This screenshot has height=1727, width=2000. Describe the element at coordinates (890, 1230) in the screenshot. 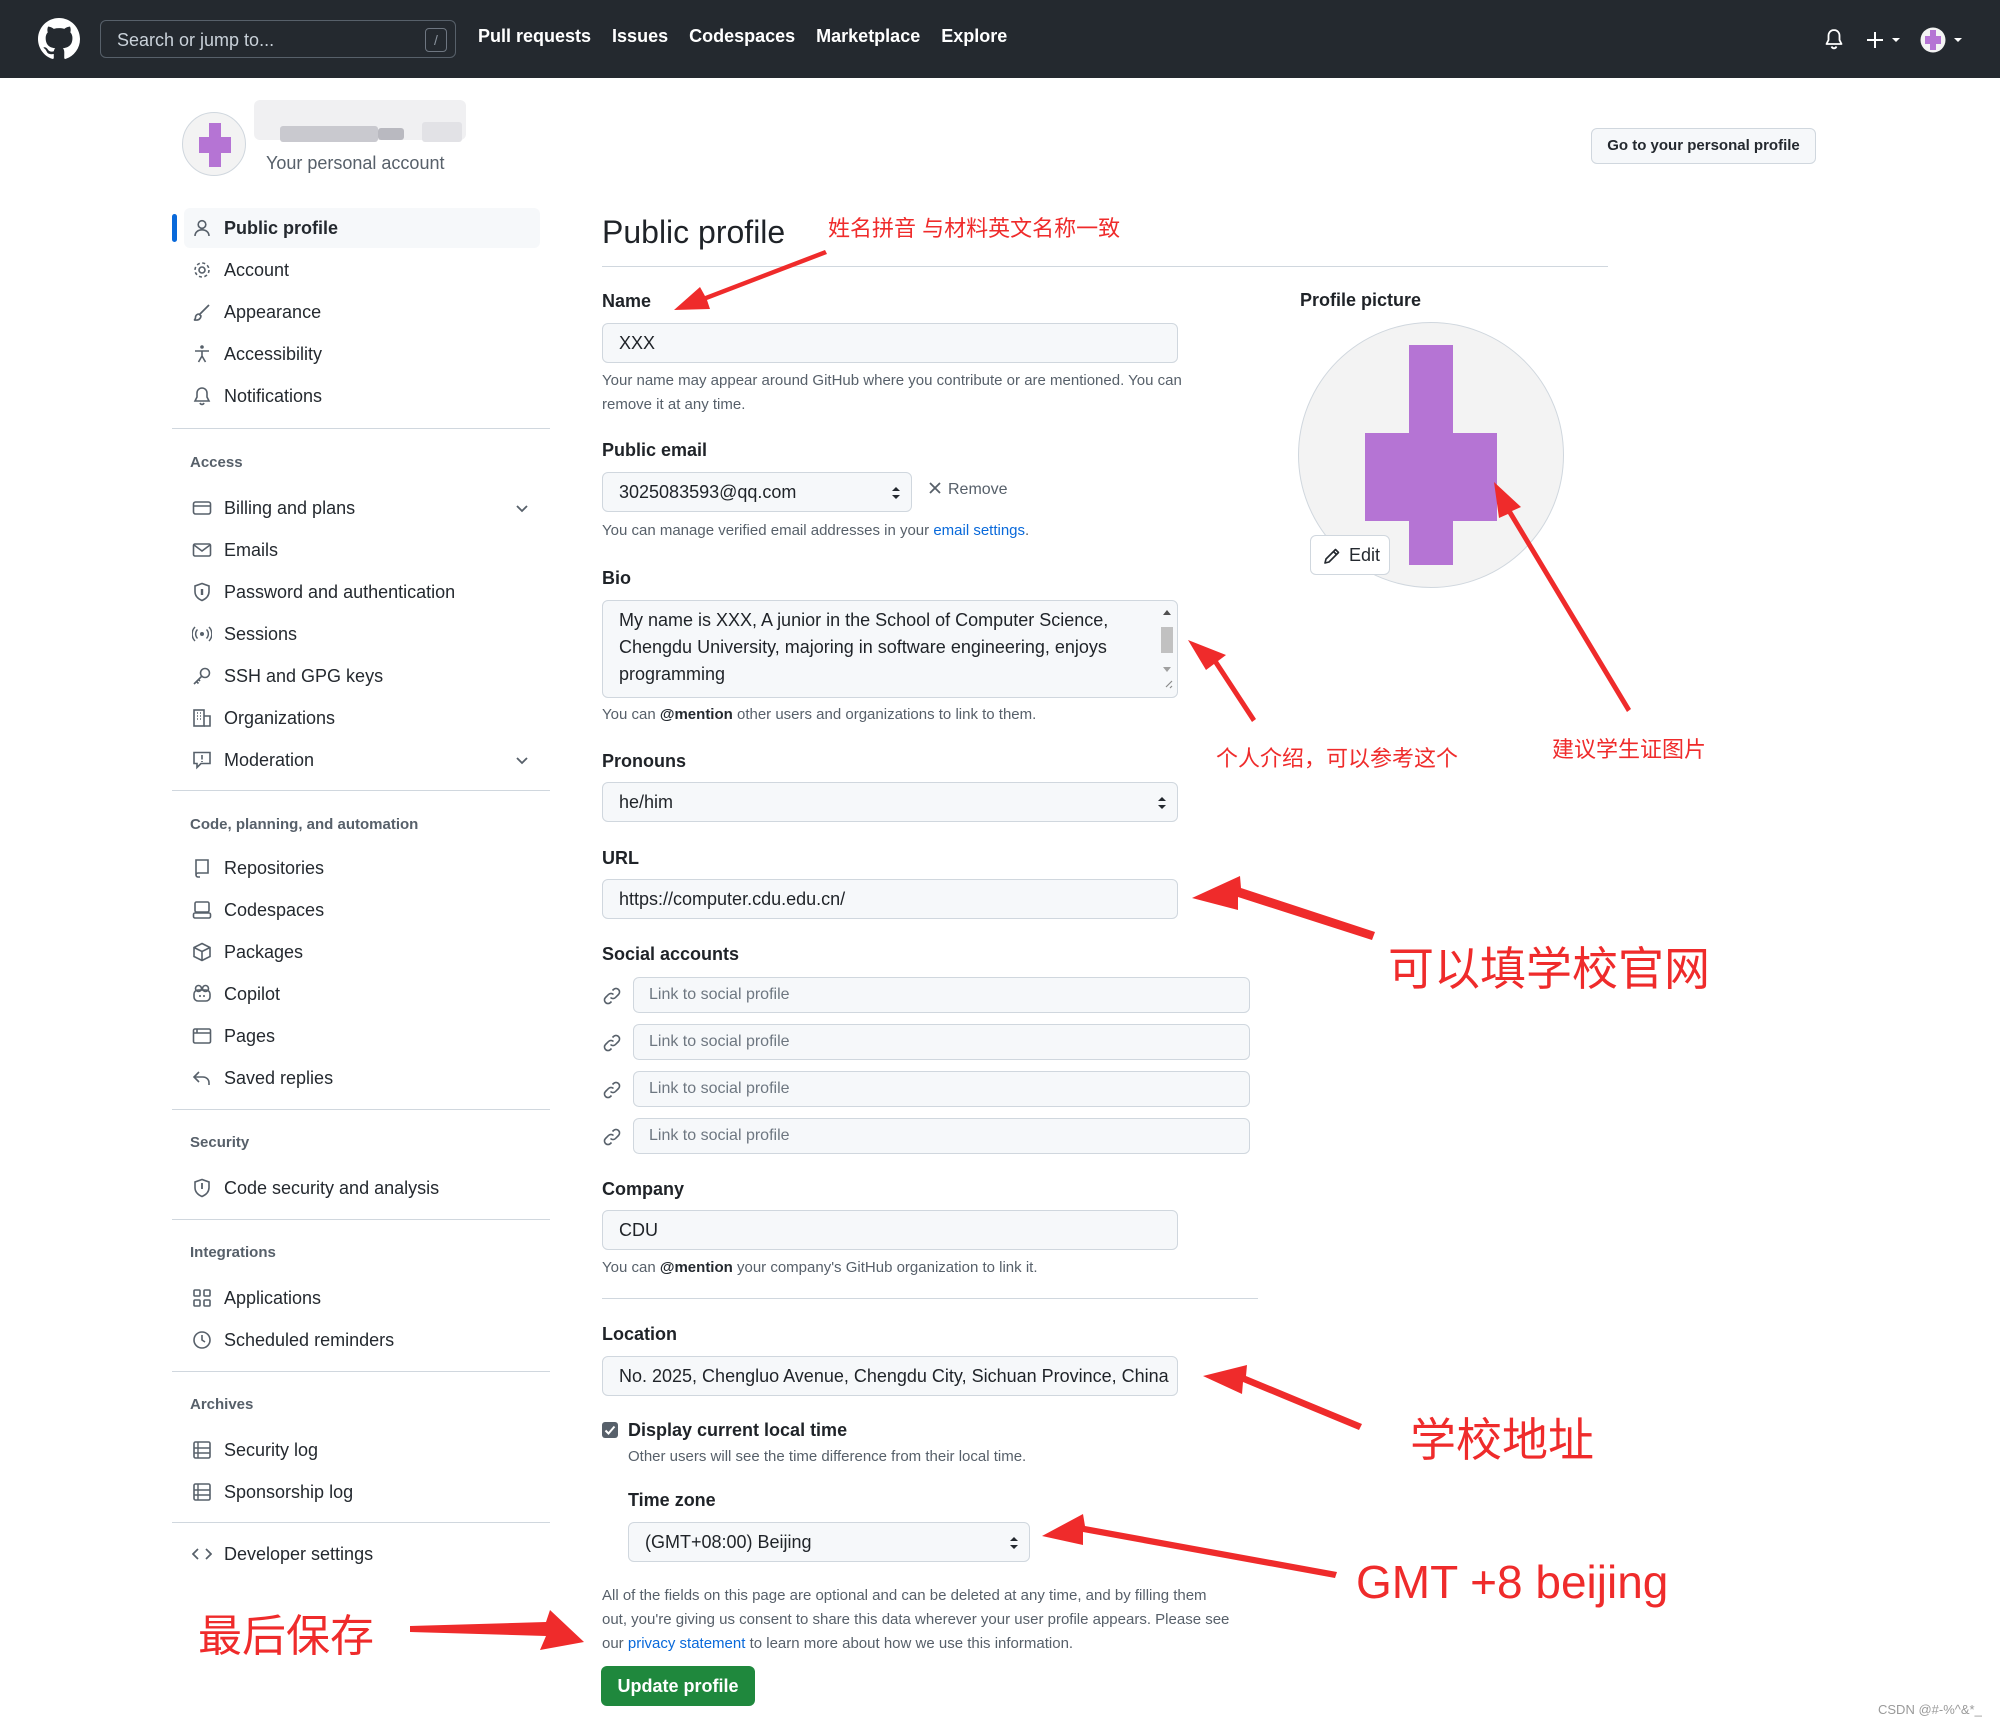

I see `company-input: CDU` at that location.